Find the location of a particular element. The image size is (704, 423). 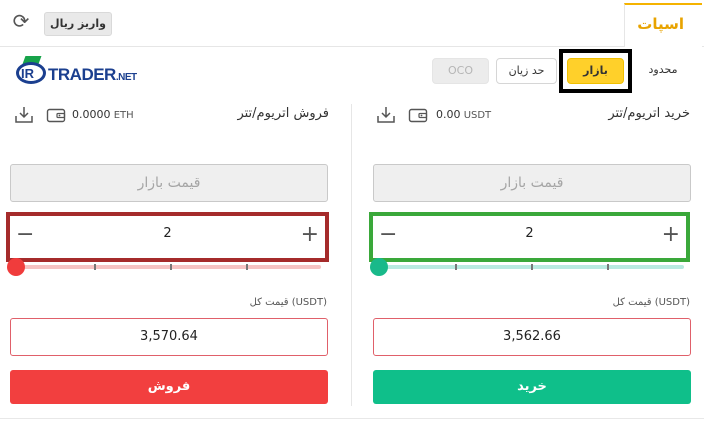

logo-ir-mark: IR is located at coordinates (31, 73).